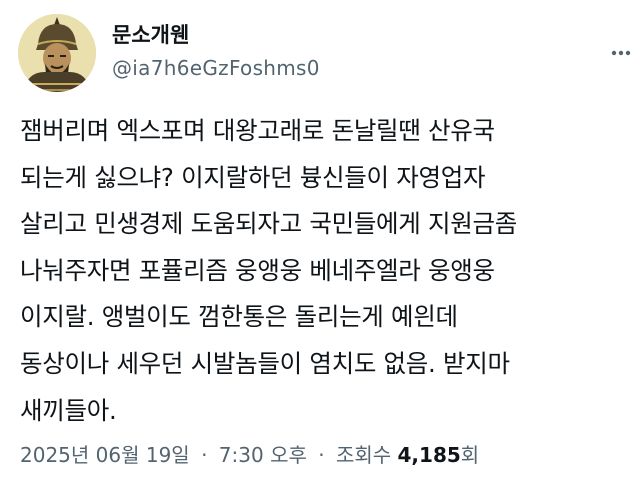  What do you see at coordinates (268, 224) in the screenshot?
I see `tweet-line: 살리고 민생경제 도움되자고 국민들에게 지원금좀` at bounding box center [268, 224].